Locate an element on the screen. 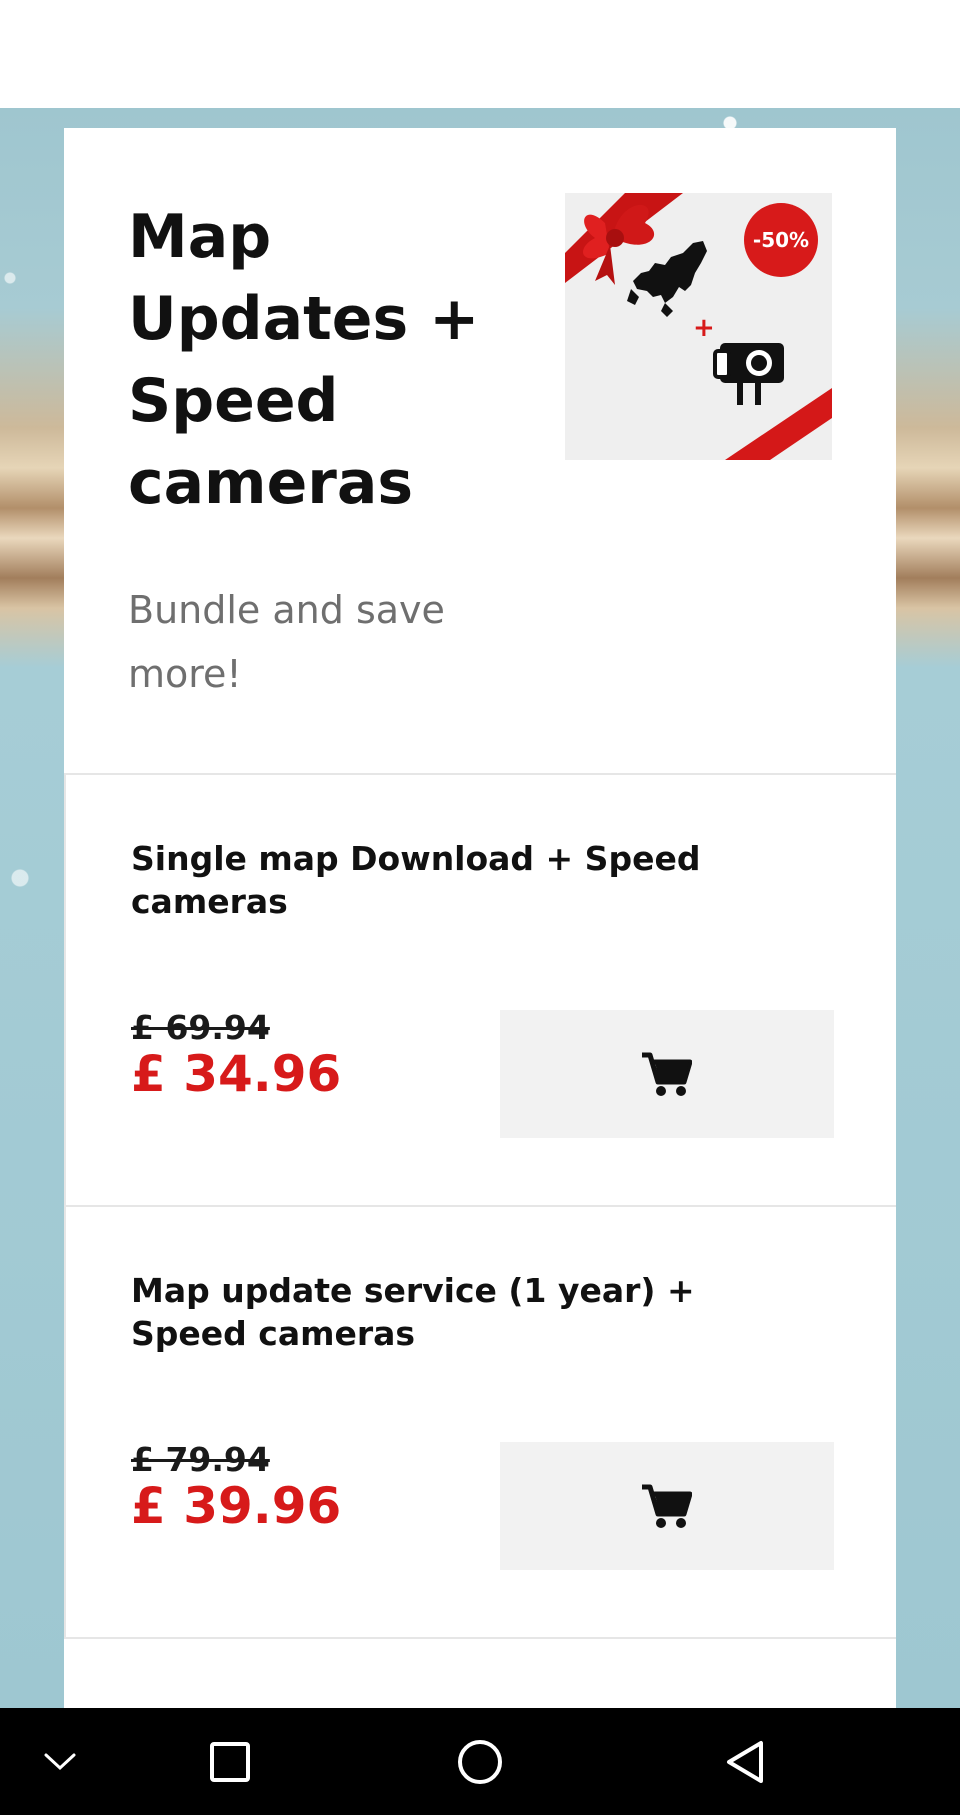 This screenshot has width=960, height=1815. product-image: + -50% is located at coordinates (698, 326).